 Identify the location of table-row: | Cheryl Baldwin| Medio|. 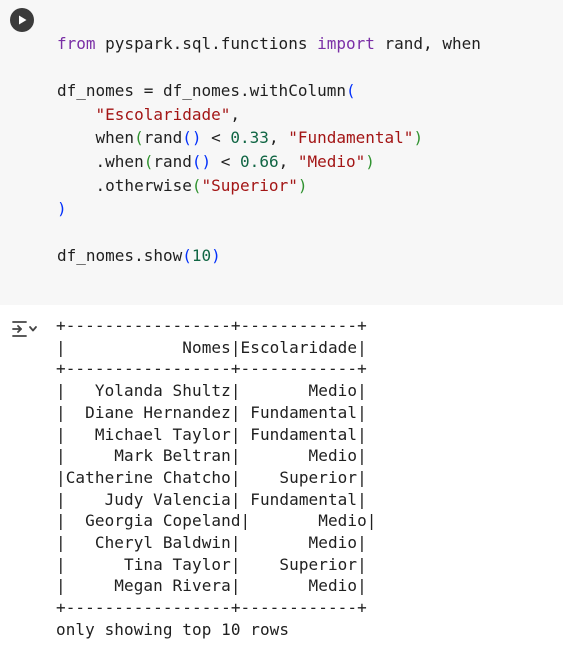
(211, 543).